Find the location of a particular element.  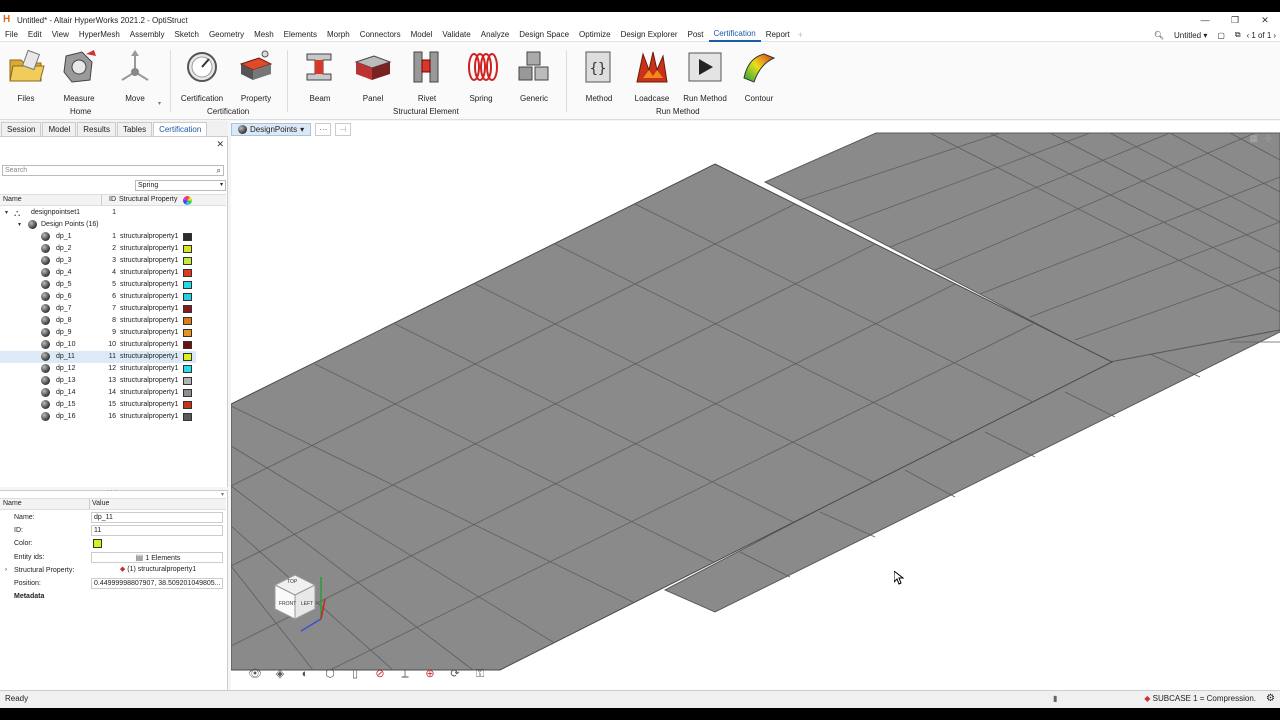

menu-view: View is located at coordinates (60, 35).